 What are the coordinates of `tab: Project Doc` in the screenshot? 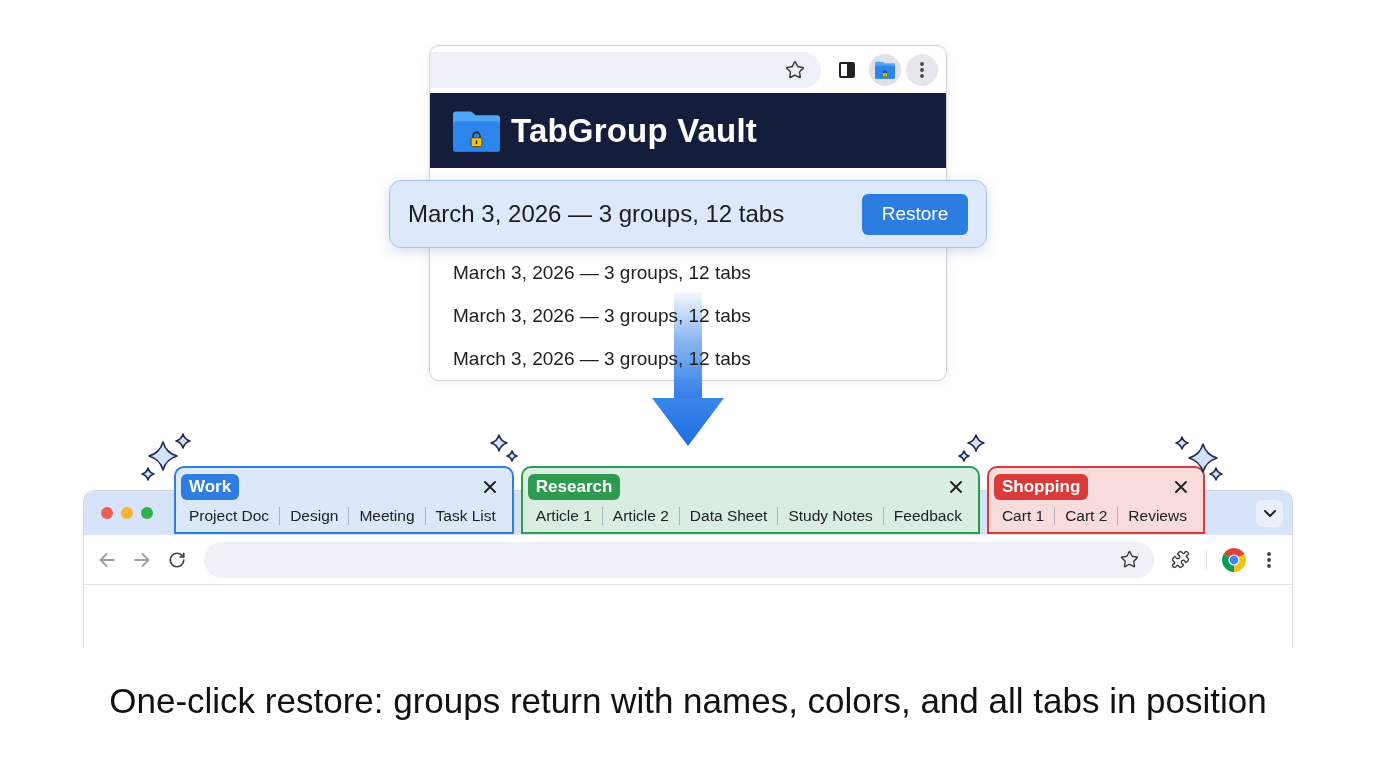 It's located at (229, 516).